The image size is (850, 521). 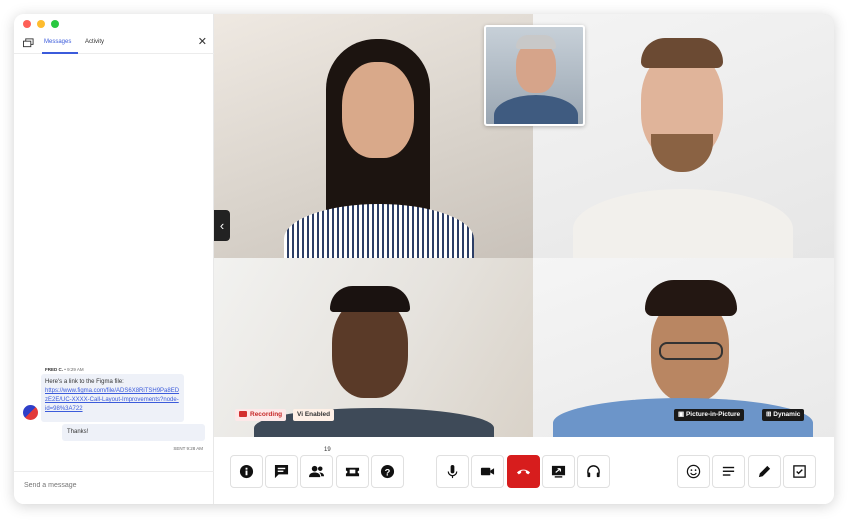 I want to click on vi-label: Vi, so click(x=300, y=414).